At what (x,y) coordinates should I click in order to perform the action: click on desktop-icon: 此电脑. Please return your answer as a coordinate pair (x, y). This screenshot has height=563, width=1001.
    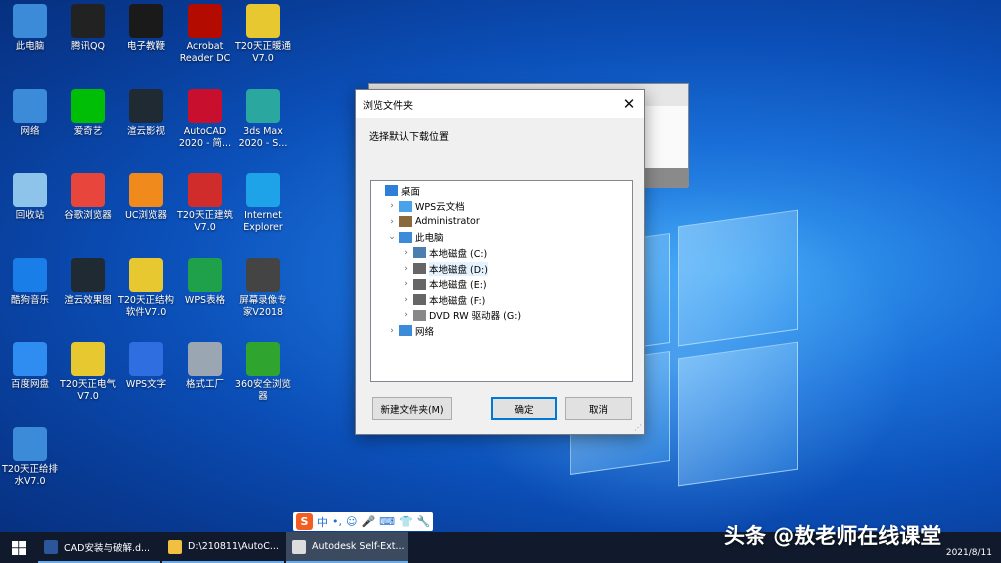
    Looking at the image, I should click on (30, 28).